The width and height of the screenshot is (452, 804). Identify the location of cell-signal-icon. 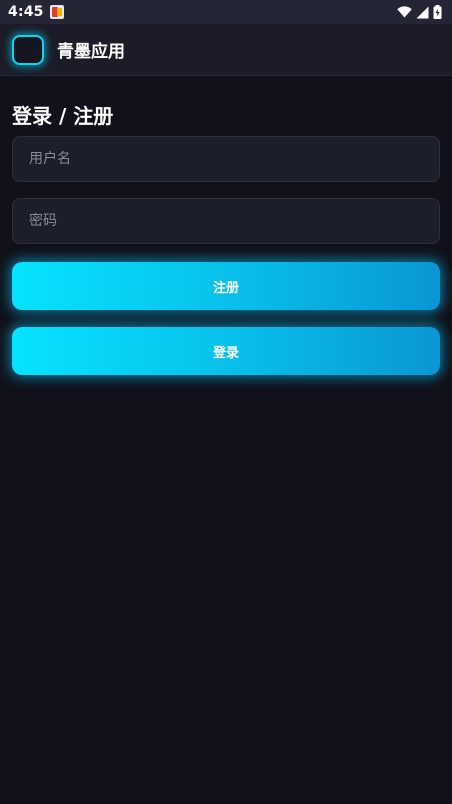
(422, 12).